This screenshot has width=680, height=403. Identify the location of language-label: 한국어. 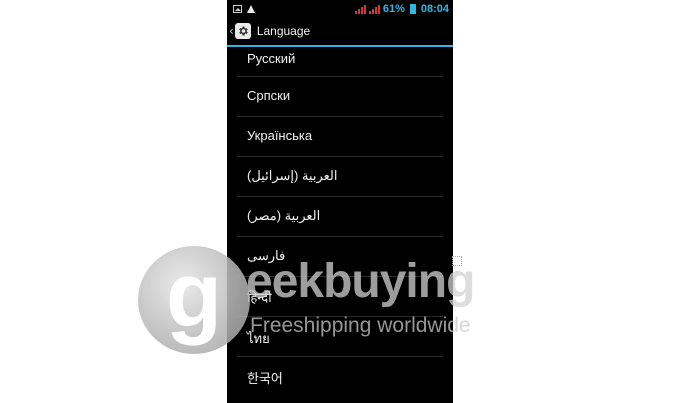
(265, 378).